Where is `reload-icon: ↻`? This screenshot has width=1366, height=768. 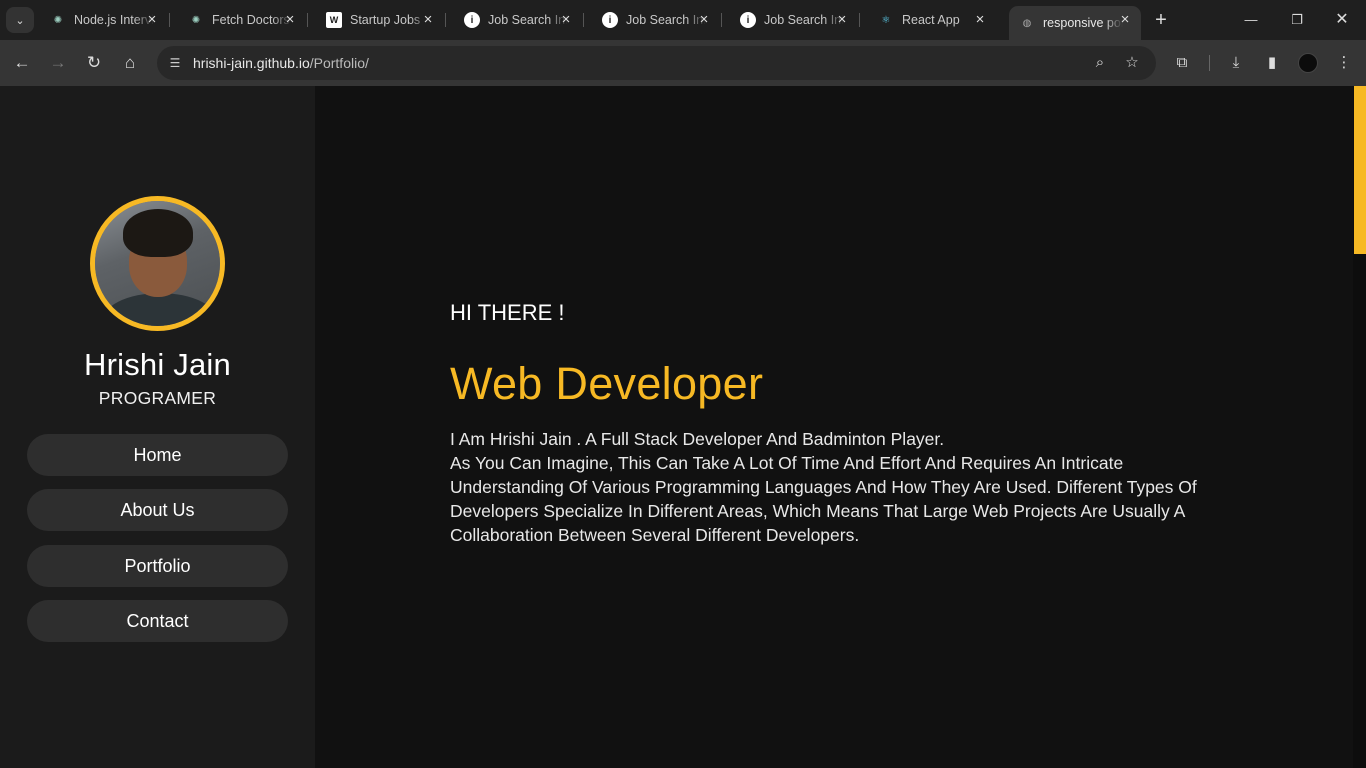
reload-icon: ↻ is located at coordinates (94, 62).